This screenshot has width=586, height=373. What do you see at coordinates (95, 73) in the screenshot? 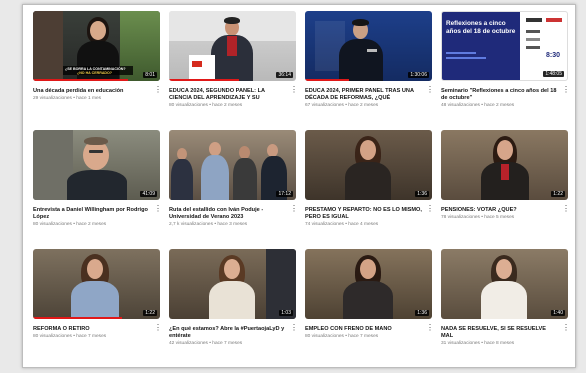
I see `thumbnail-caption: ¿NO HA CERRADO?` at bounding box center [95, 73].